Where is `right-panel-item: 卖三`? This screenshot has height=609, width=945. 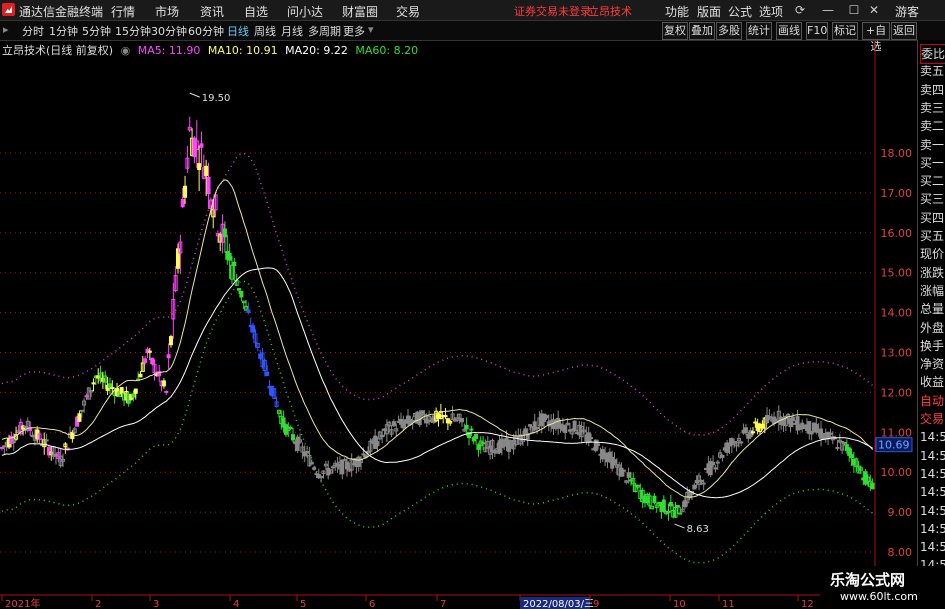 right-panel-item: 卖三 is located at coordinates (932, 107).